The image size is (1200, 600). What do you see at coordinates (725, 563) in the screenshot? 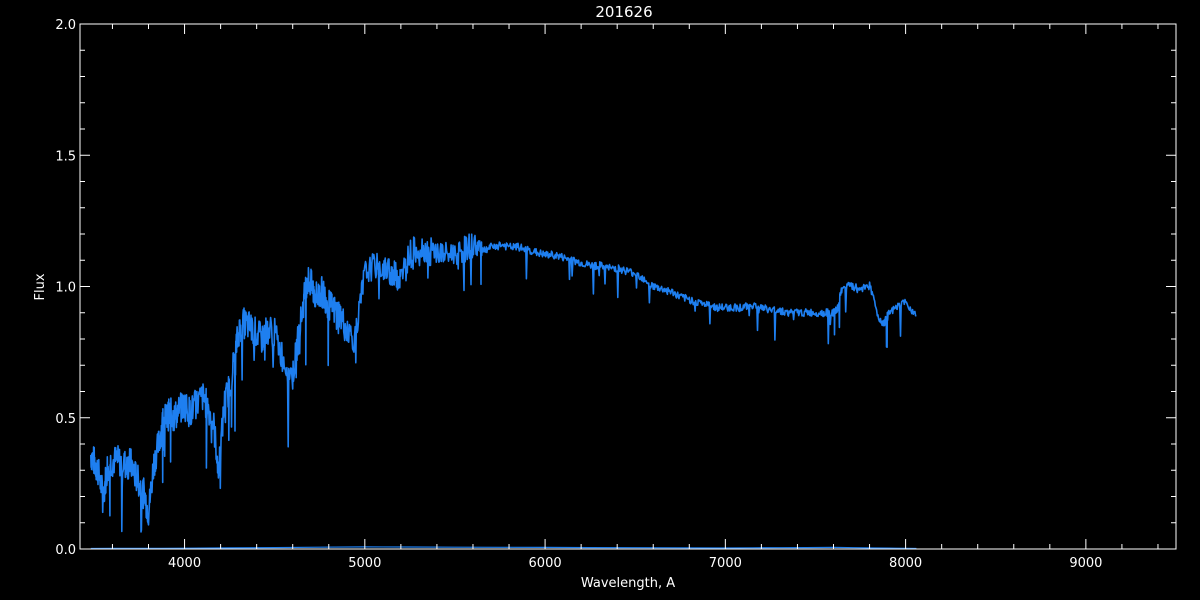
I see `x-tick-label: 7000` at bounding box center [725, 563].